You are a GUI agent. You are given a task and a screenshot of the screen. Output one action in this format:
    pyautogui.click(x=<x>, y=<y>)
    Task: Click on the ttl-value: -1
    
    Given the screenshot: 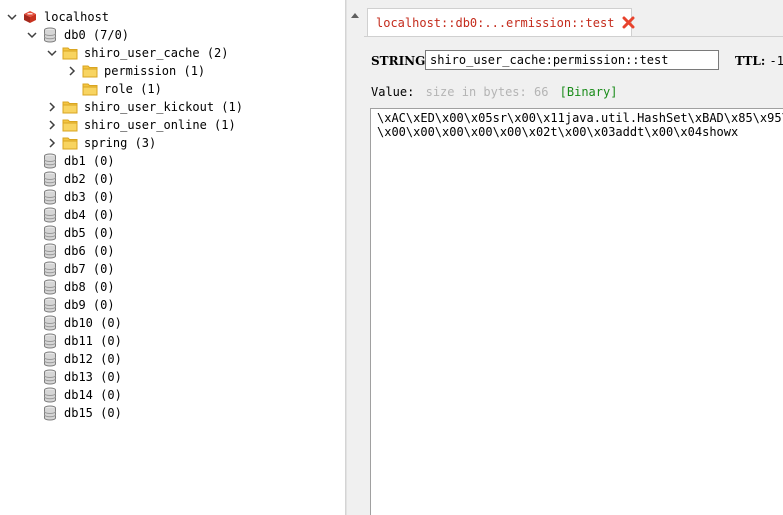 What is the action you would take?
    pyautogui.click(x=776, y=61)
    